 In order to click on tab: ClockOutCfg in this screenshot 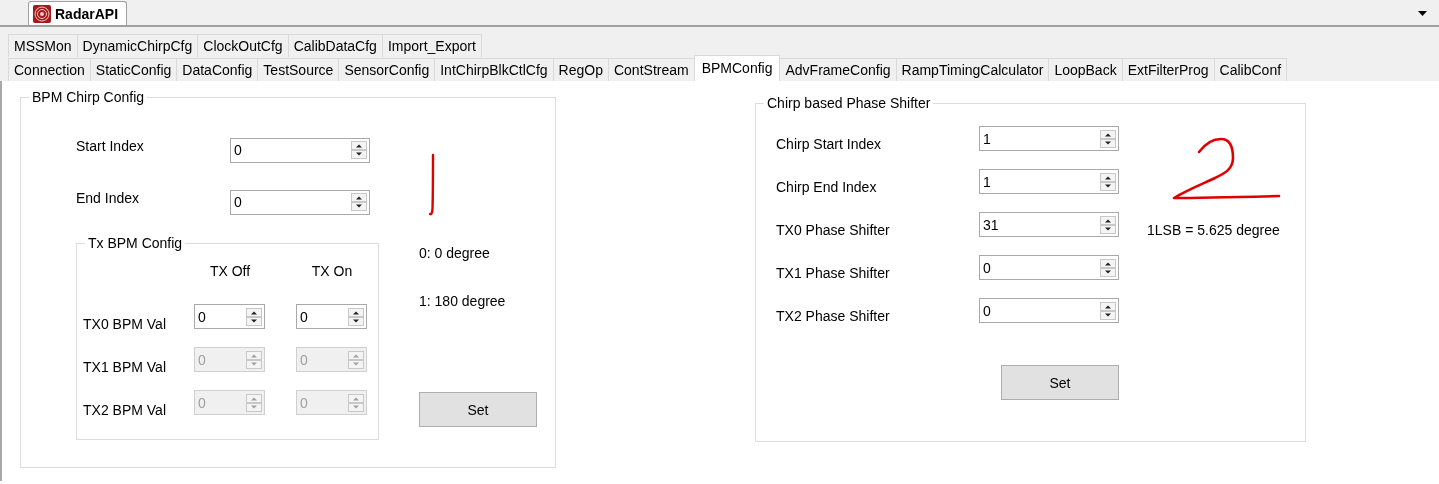, I will do `click(243, 45)`.